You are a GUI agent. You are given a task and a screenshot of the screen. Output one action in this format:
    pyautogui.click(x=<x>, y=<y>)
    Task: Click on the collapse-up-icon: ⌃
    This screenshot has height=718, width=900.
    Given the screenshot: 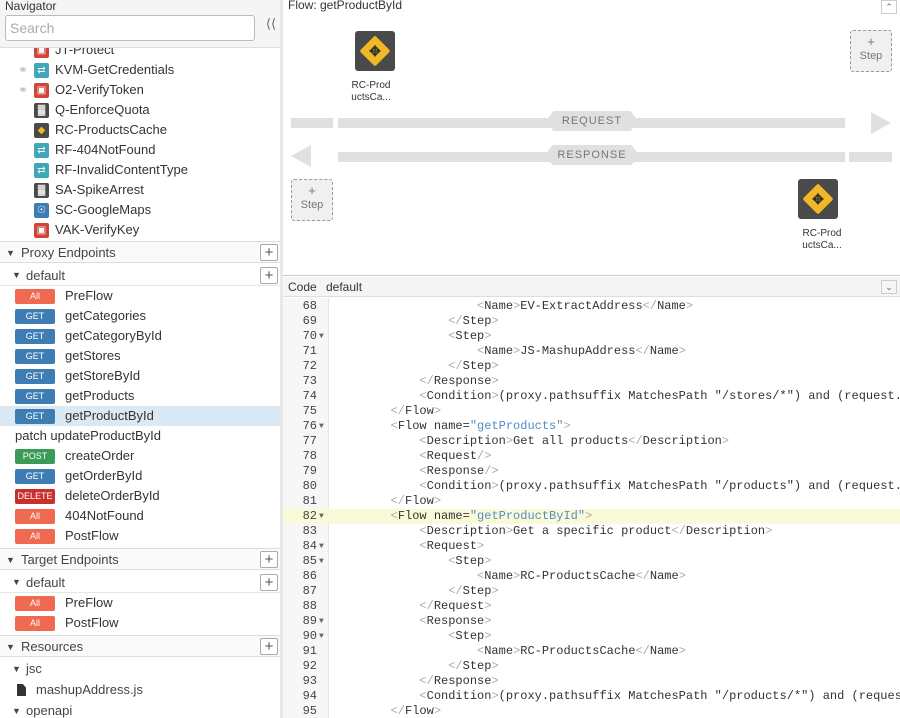 What is the action you would take?
    pyautogui.click(x=889, y=7)
    